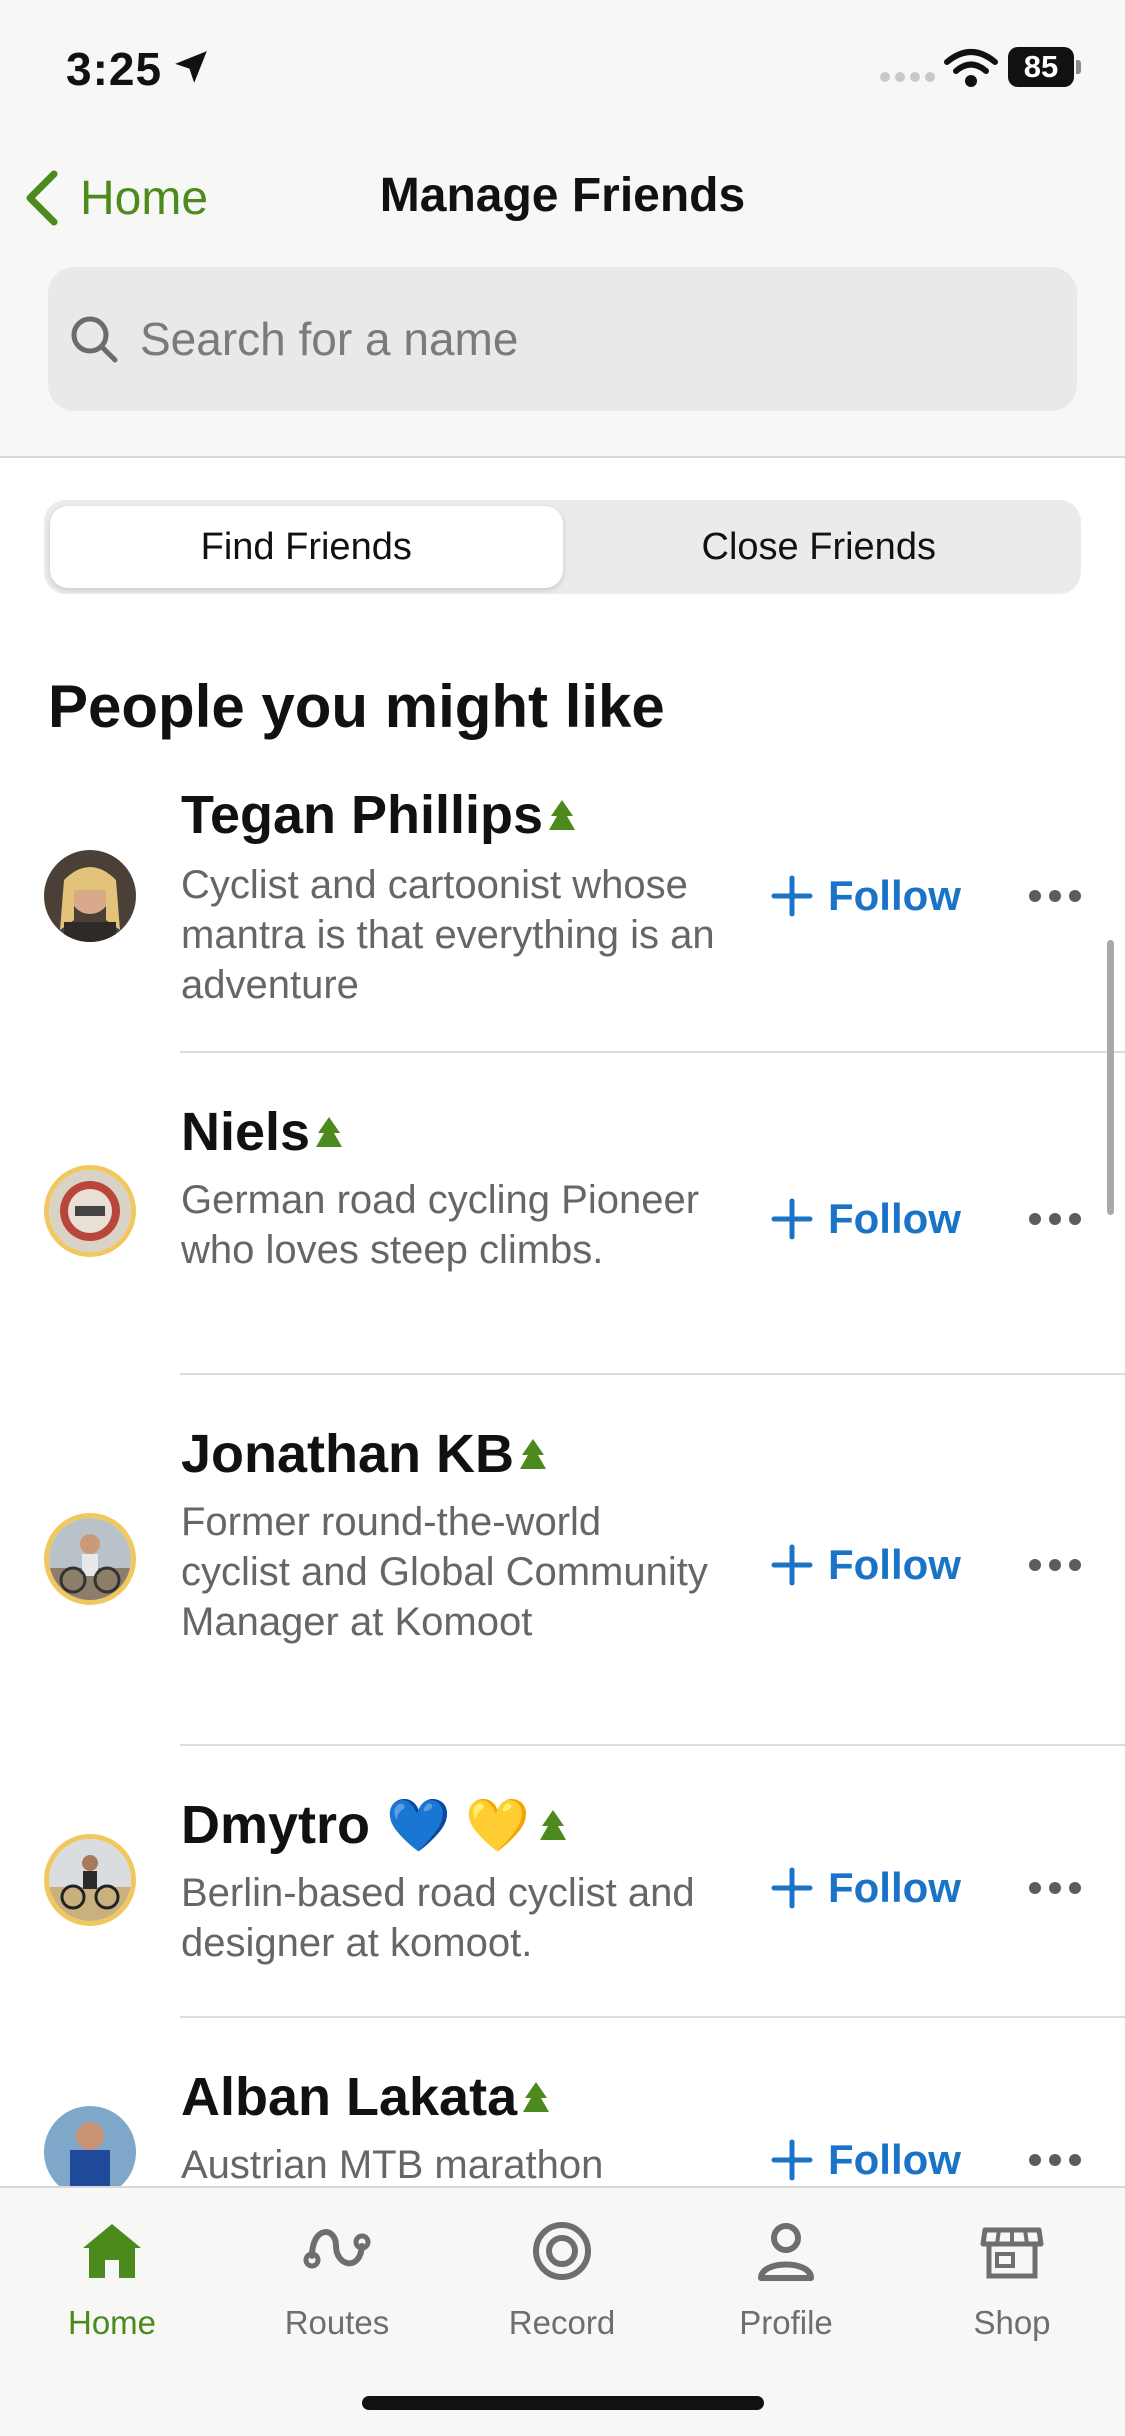 The width and height of the screenshot is (1125, 2436). What do you see at coordinates (379, 815) in the screenshot?
I see `person-name: Tegan Phillips` at bounding box center [379, 815].